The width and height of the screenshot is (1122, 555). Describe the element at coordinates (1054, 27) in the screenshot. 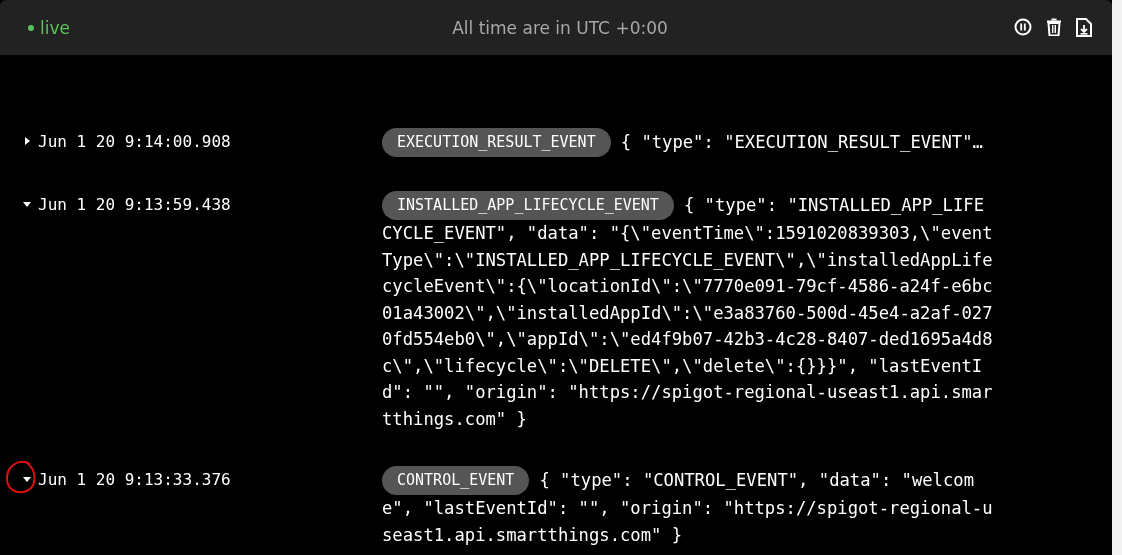

I see `delete-button` at that location.